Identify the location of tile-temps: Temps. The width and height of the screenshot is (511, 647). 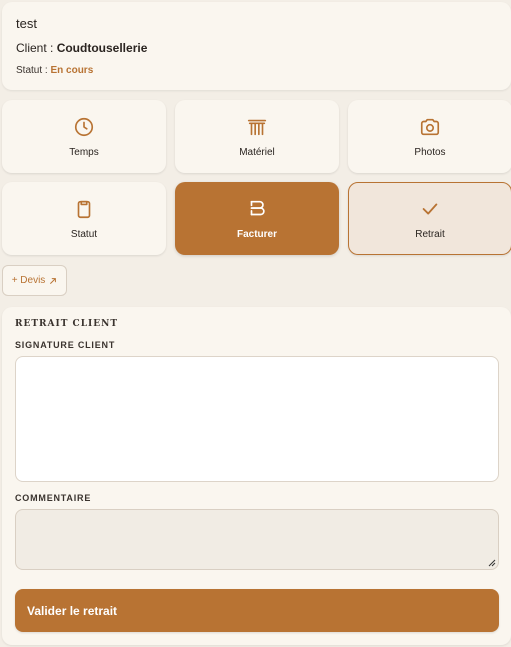
(84, 136).